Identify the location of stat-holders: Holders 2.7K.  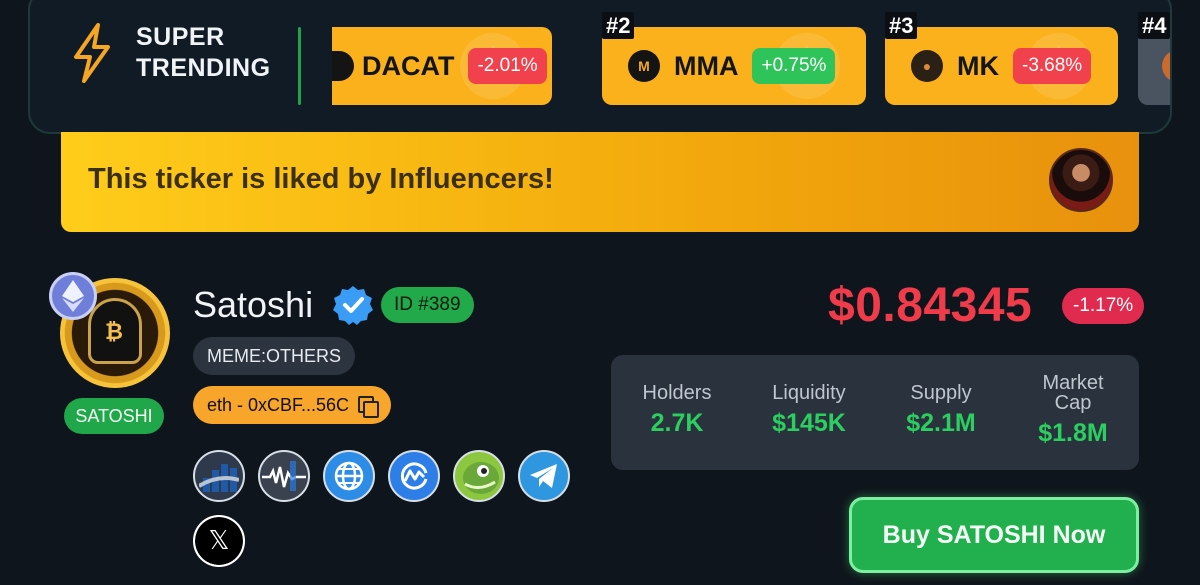
(677, 412).